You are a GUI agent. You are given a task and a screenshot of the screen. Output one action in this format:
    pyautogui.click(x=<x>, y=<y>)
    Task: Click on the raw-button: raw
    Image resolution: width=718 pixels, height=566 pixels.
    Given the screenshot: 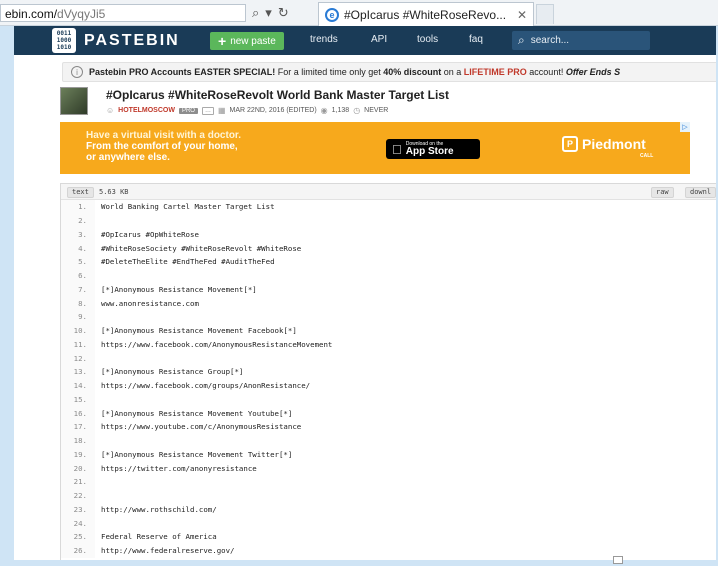 What is the action you would take?
    pyautogui.click(x=662, y=192)
    